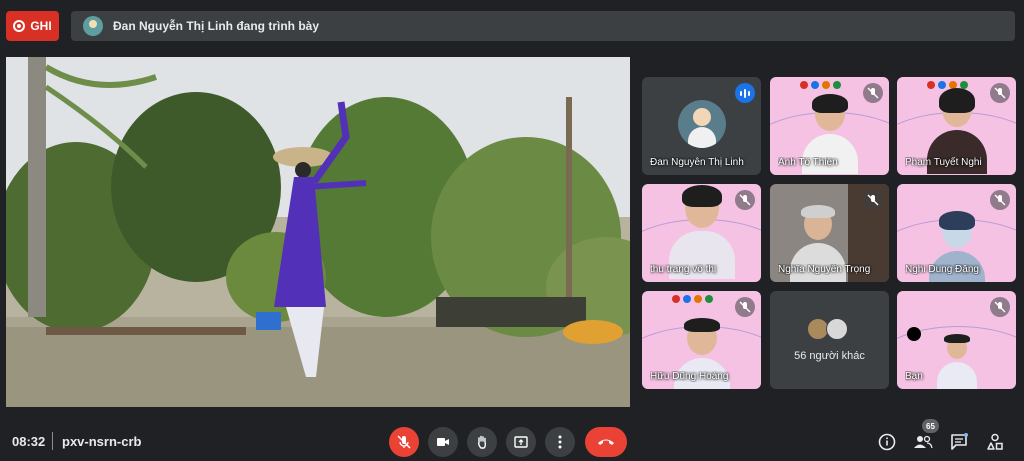  I want to click on participant-name: Nghĩa Nguyễn Trọng, so click(824, 269).